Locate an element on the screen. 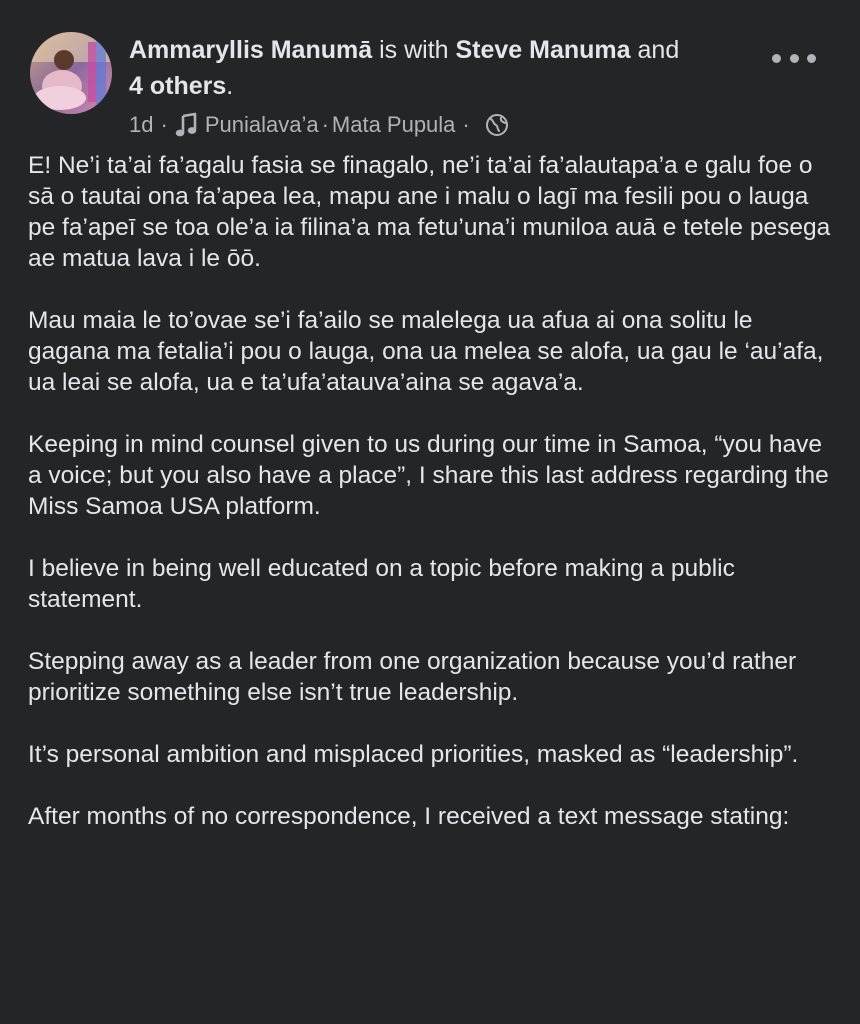 This screenshot has width=860, height=1024. audio-name: Punialava’a is located at coordinates (262, 125).